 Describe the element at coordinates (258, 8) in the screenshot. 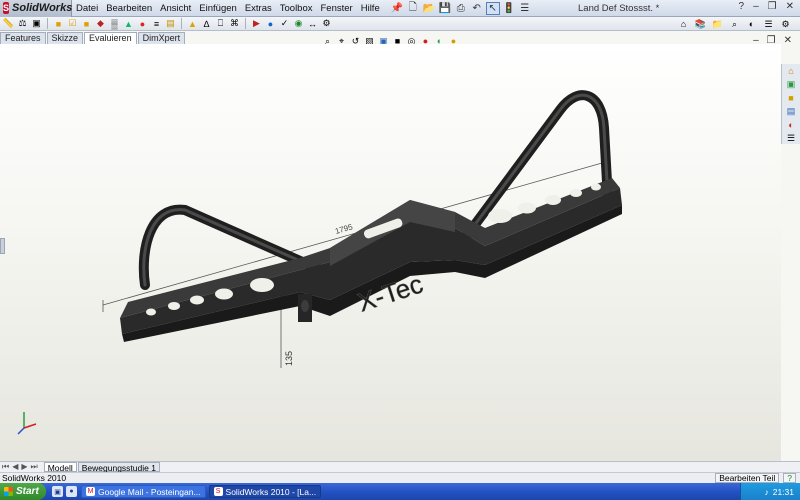

I see `menu-extras: Extras` at that location.